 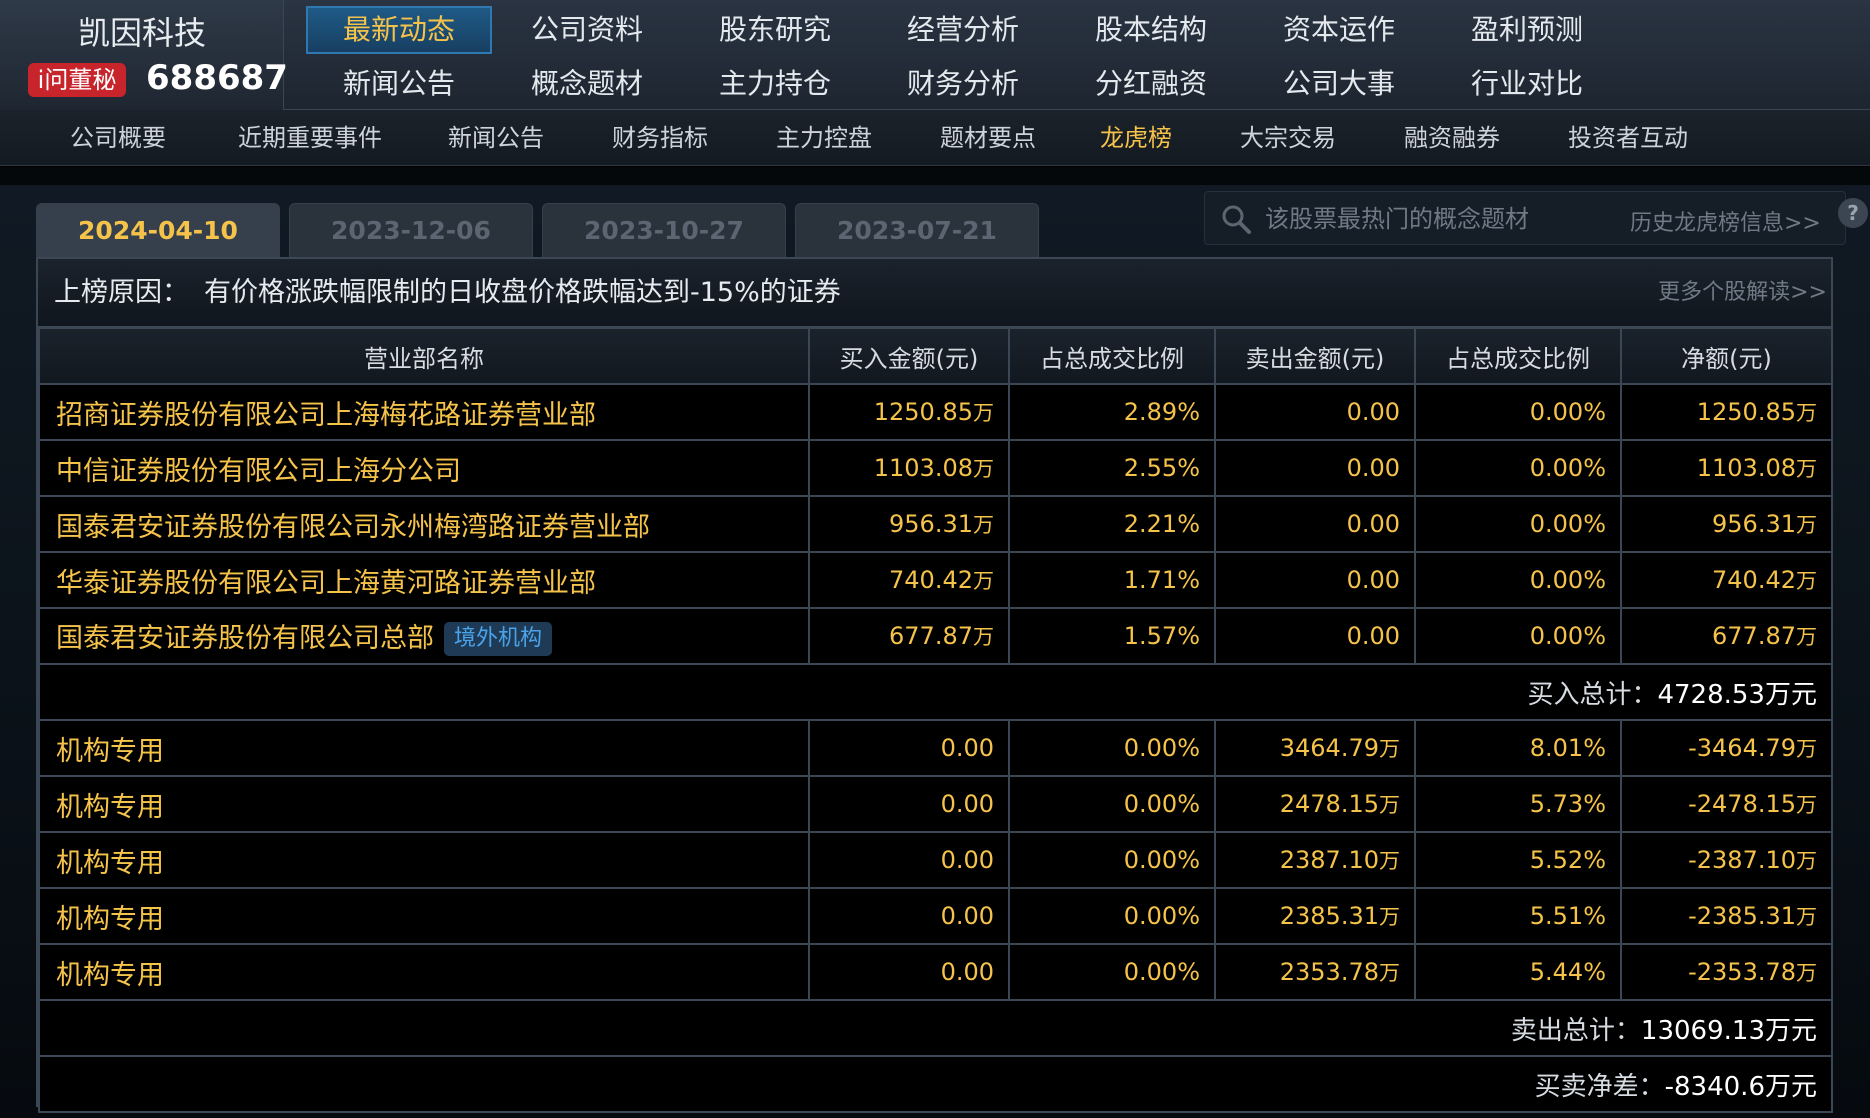 What do you see at coordinates (824, 138) in the screenshot?
I see `sub-nav-item: 主力控盘` at bounding box center [824, 138].